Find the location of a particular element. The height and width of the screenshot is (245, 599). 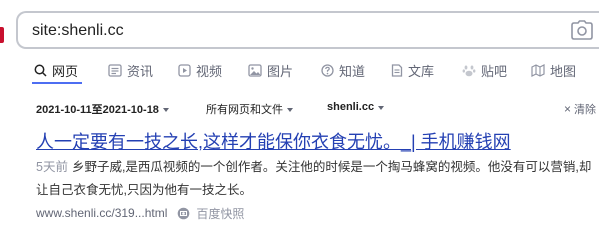

tab-news: 资讯 is located at coordinates (130, 70).